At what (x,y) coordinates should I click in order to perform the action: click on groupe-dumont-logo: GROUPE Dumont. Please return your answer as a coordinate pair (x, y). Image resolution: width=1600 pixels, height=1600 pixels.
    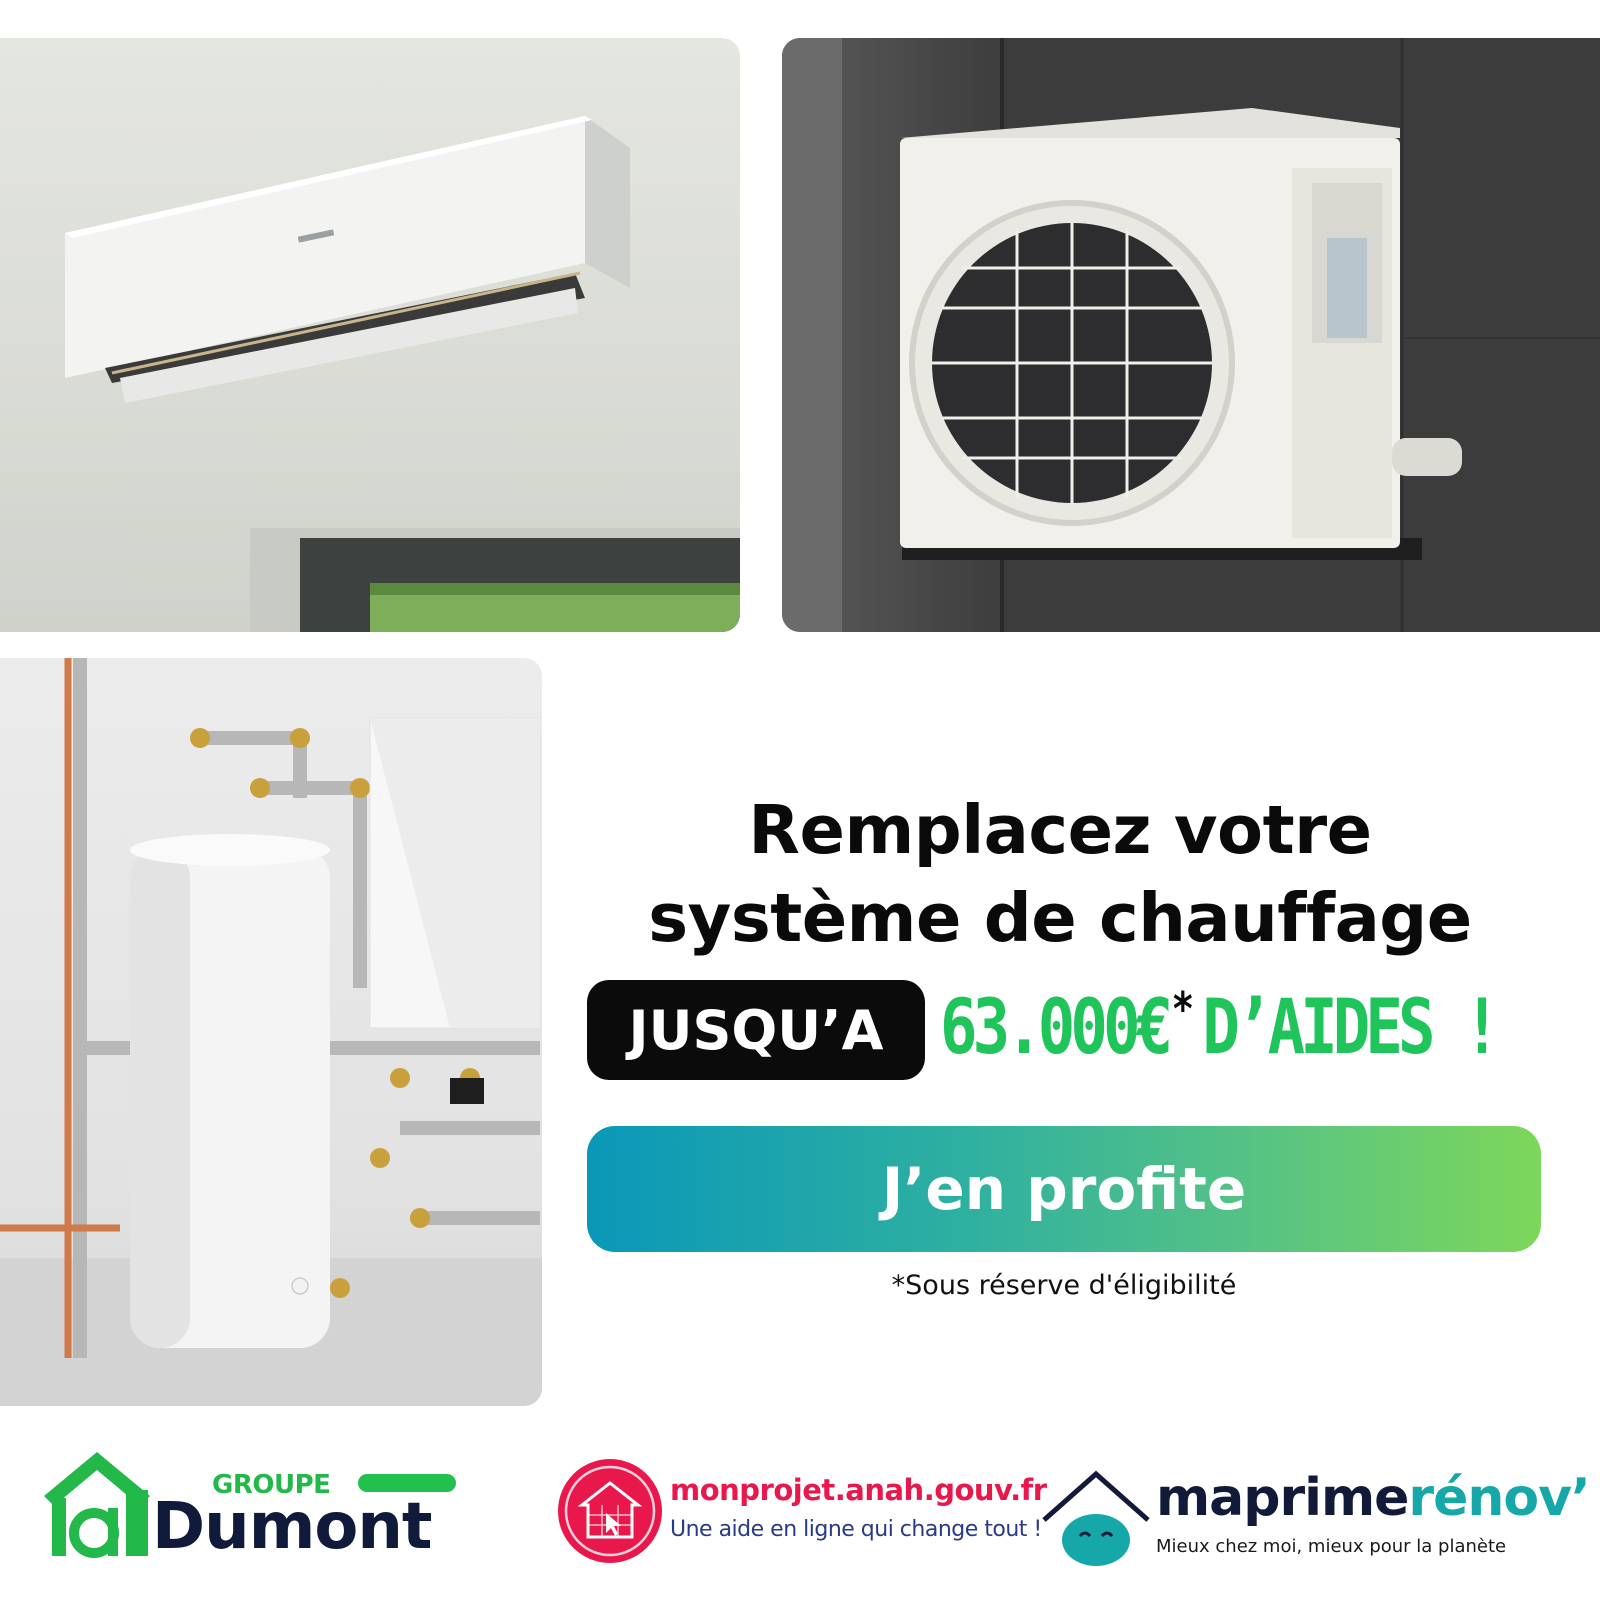
    Looking at the image, I should click on (252, 1506).